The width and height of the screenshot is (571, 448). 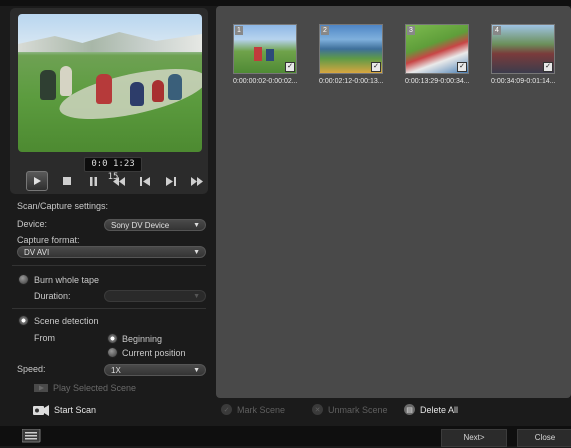 What do you see at coordinates (439, 409) in the screenshot?
I see `delete-all-label: Delete All` at bounding box center [439, 409].